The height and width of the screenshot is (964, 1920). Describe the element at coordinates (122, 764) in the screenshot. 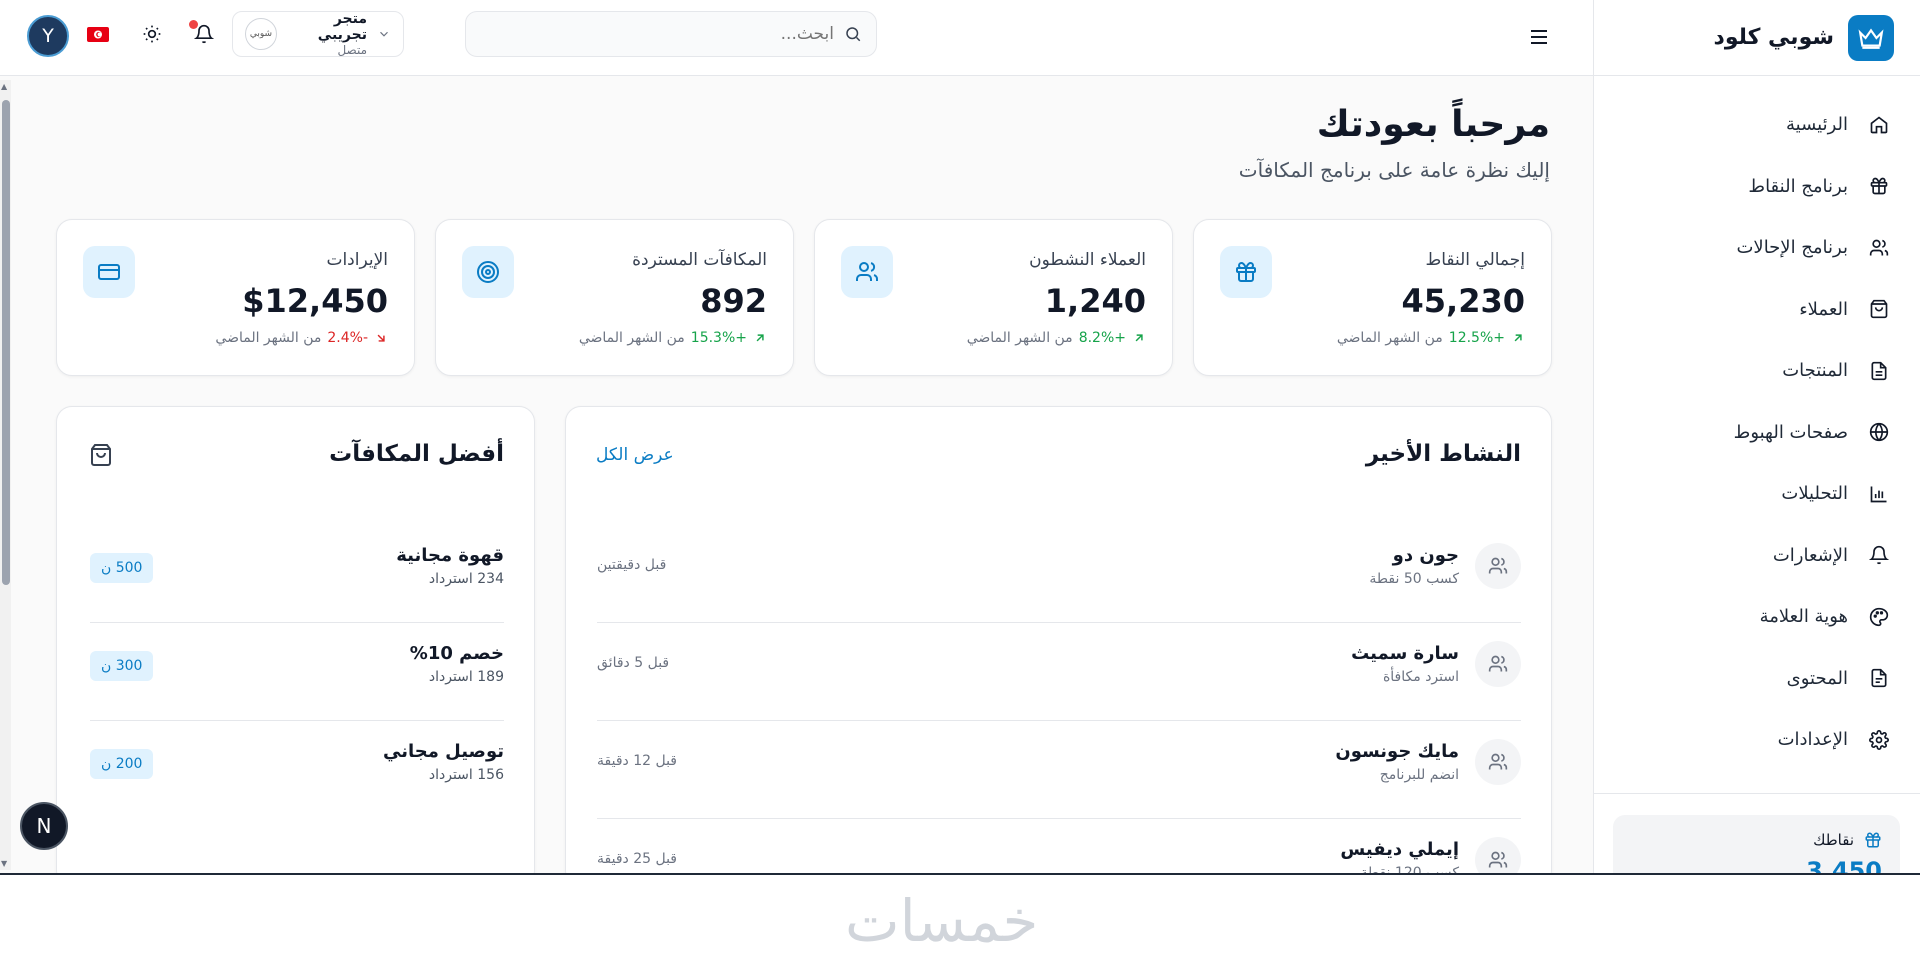

I see `reward-points-badge: 200 ن` at that location.